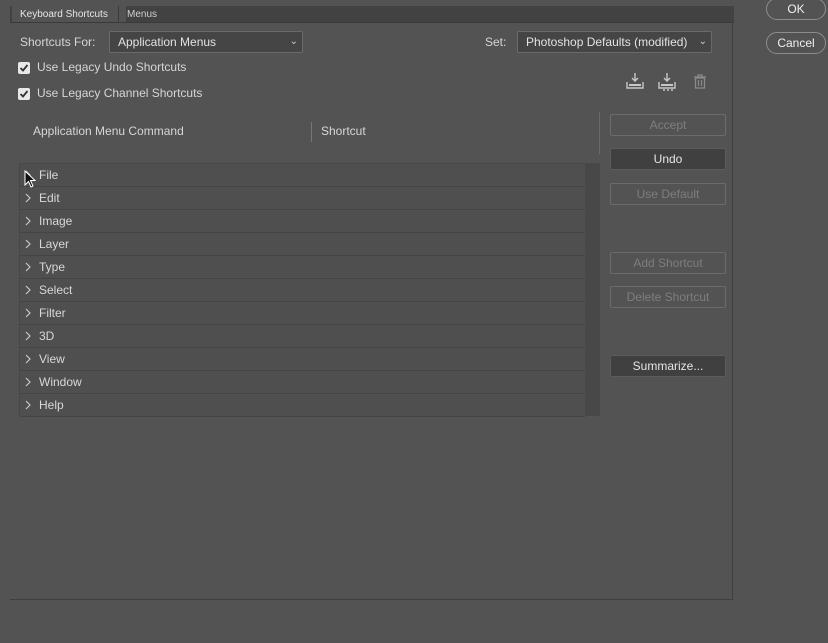  Describe the element at coordinates (302, 221) in the screenshot. I see `list-item: Image` at that location.